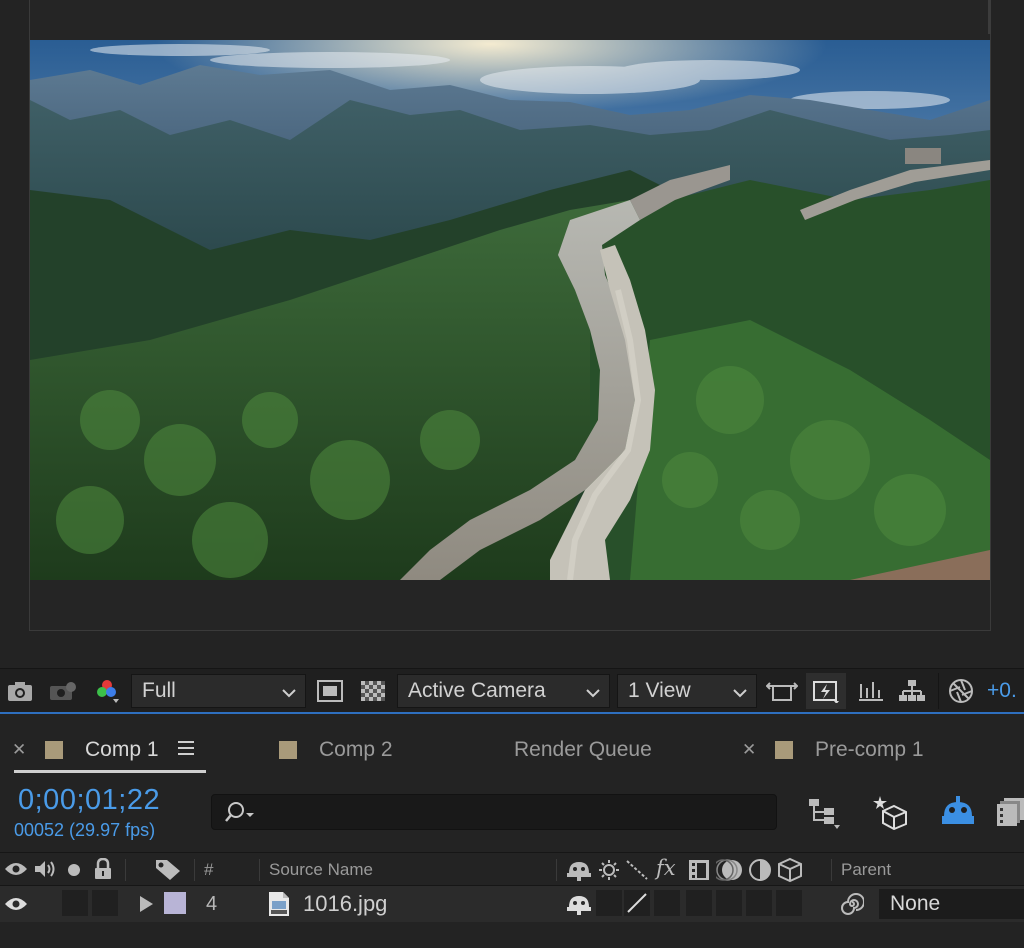 Image resolution: width=1024 pixels, height=948 pixels. I want to click on fast-previews-icon, so click(826, 691).